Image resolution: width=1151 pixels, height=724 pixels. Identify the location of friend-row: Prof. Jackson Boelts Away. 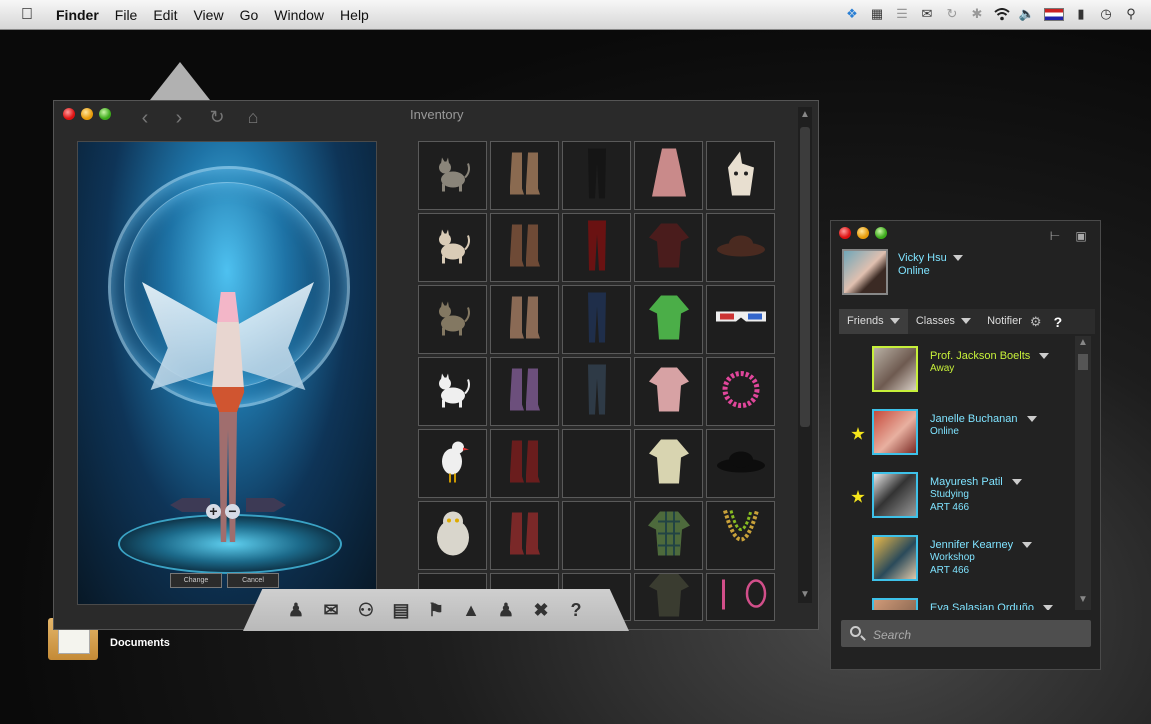
(959, 377).